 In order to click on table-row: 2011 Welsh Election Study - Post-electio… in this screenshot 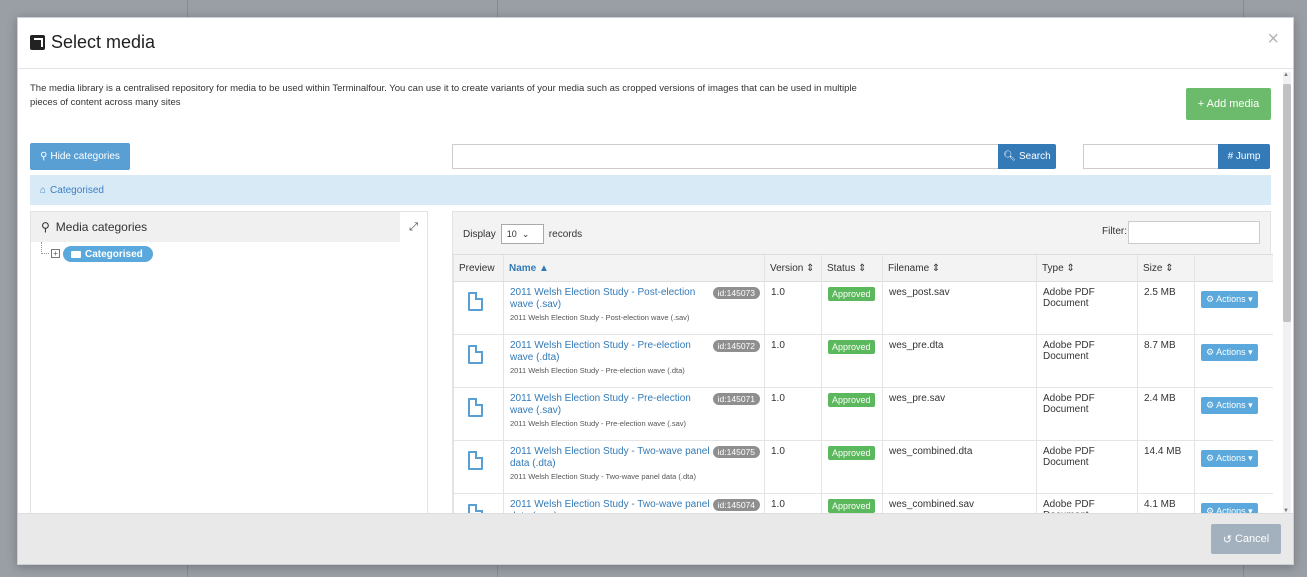, I will do `click(863, 308)`.